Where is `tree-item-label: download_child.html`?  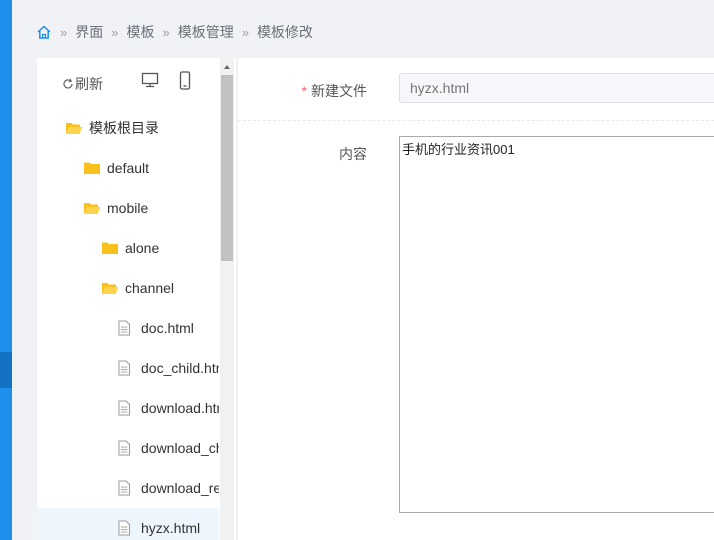
tree-item-label: download_child.html is located at coordinates (180, 448).